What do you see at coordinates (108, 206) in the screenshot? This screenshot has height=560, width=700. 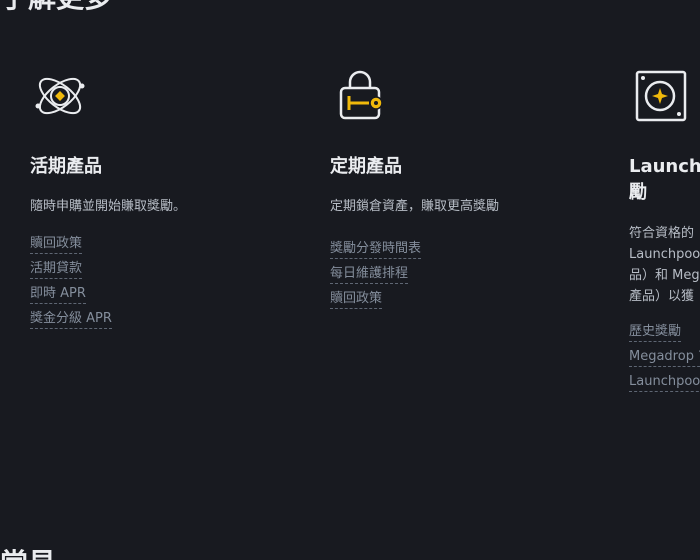 I see `card-description: 隨時申購並開始賺取獎勵。` at bounding box center [108, 206].